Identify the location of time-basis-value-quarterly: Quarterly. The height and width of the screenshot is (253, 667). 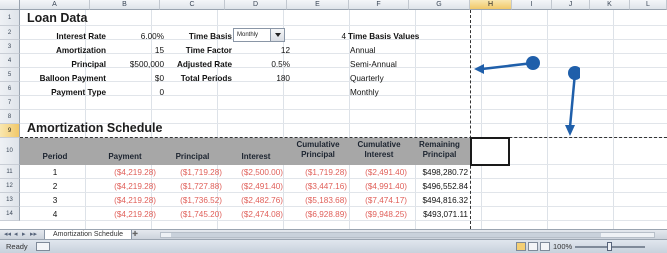
(367, 79).